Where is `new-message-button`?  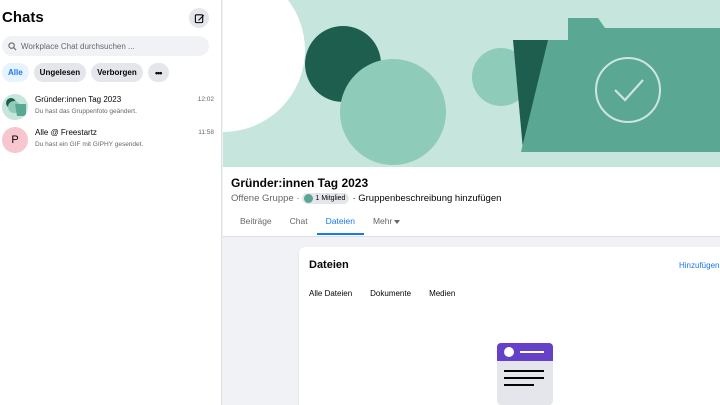 new-message-button is located at coordinates (199, 18).